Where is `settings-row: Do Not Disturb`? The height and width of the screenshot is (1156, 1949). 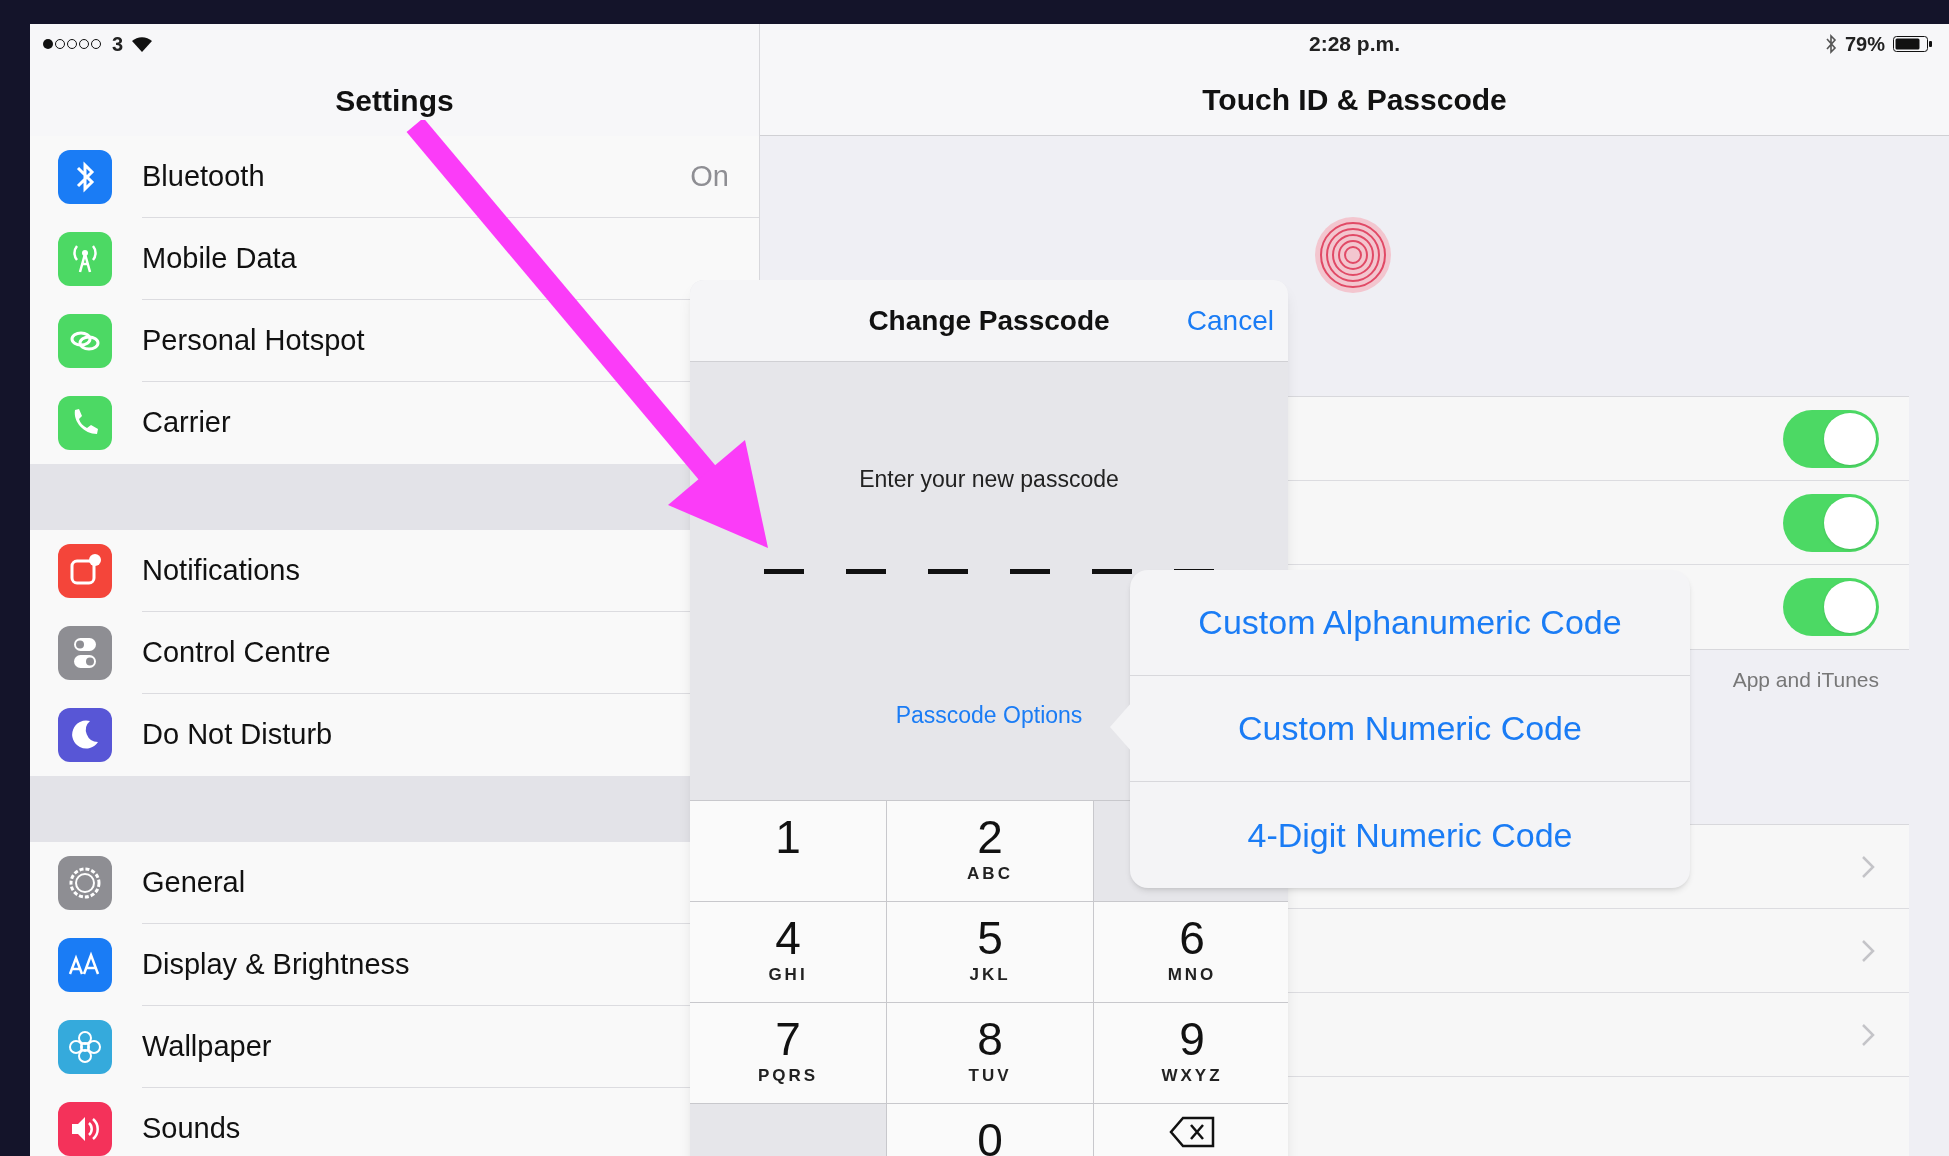
settings-row: Do Not Disturb is located at coordinates (394, 735).